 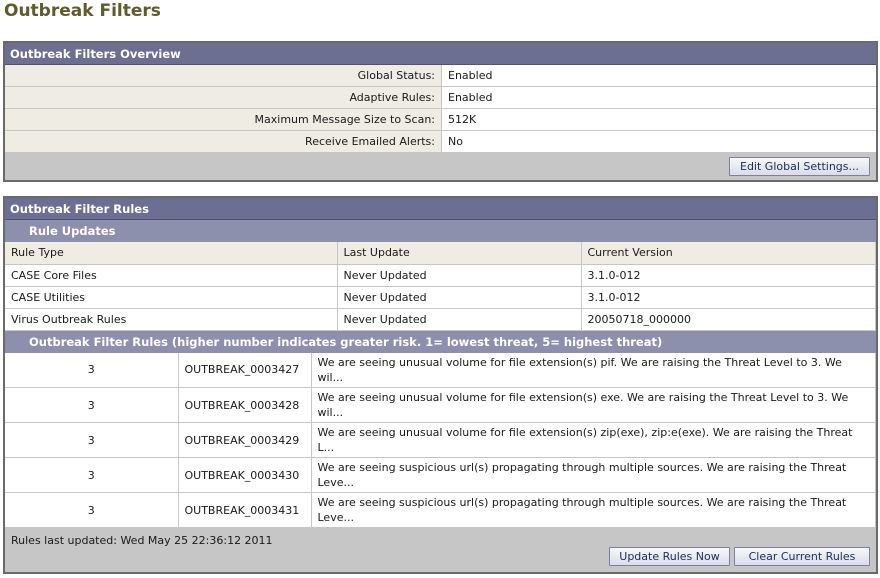 I want to click on current-version-cell: 20050718_000000, so click(x=728, y=319).